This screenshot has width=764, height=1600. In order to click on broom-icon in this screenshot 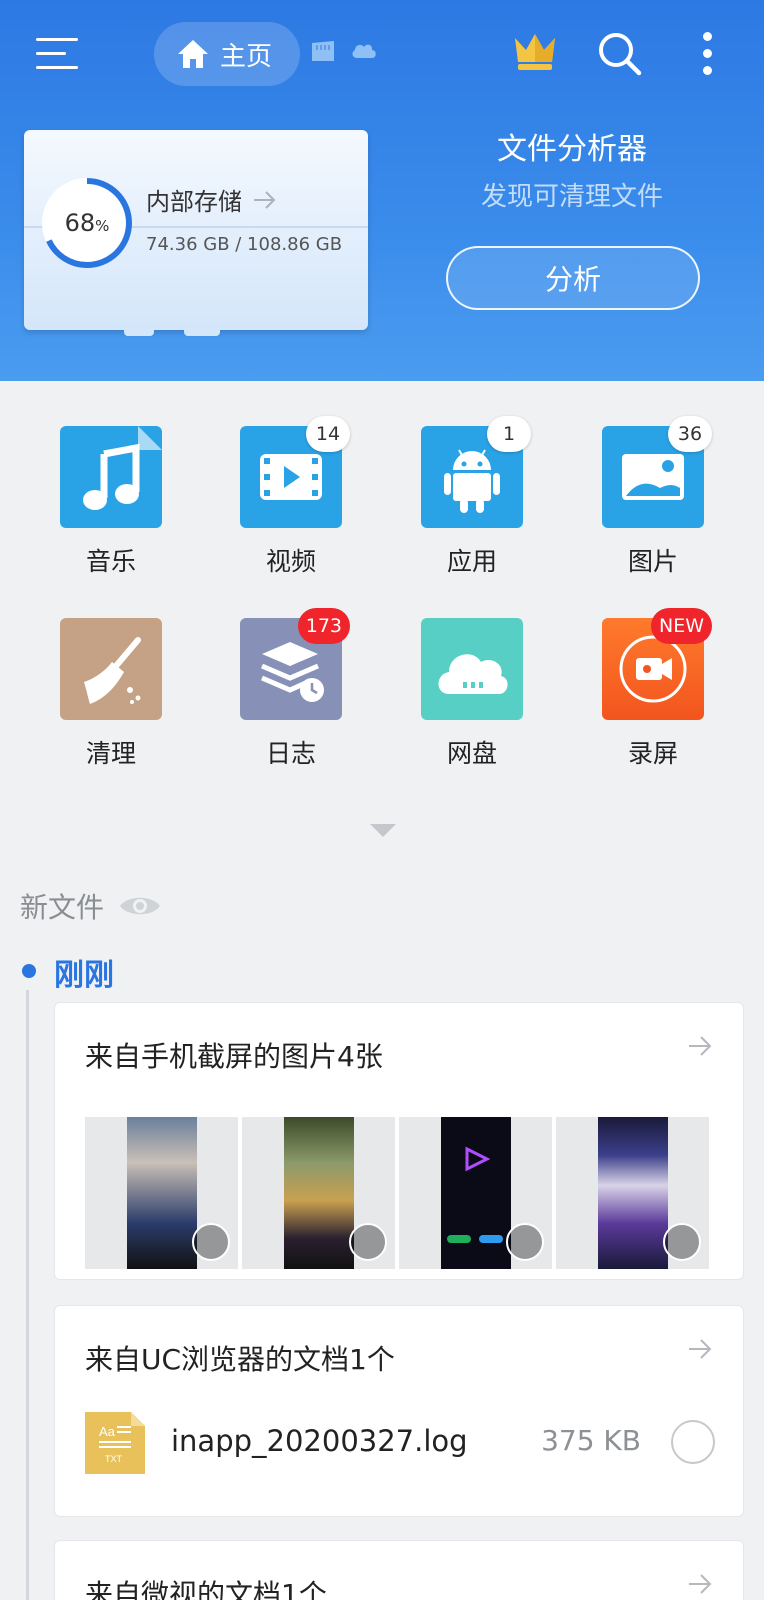, I will do `click(111, 669)`.